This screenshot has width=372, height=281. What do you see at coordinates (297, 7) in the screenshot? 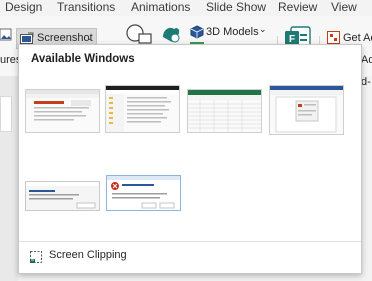
I see `tab-review: Review` at bounding box center [297, 7].